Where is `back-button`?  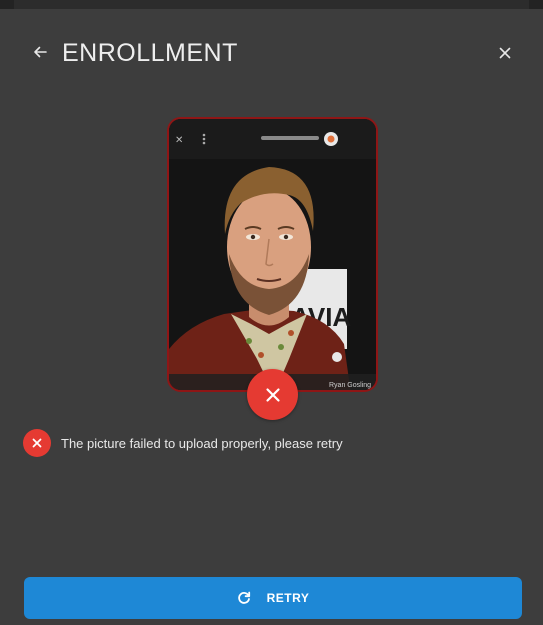
back-button is located at coordinates (40, 52).